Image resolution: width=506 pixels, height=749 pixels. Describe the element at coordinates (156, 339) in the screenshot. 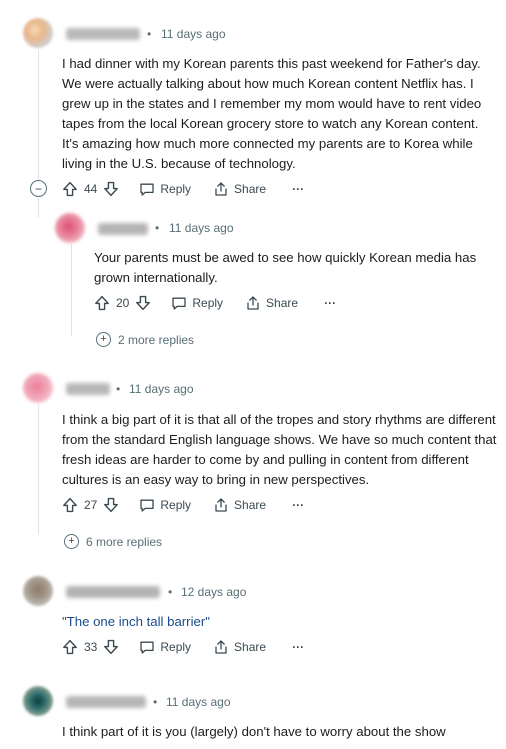

I see `more-replies-label: 2 more replies` at that location.